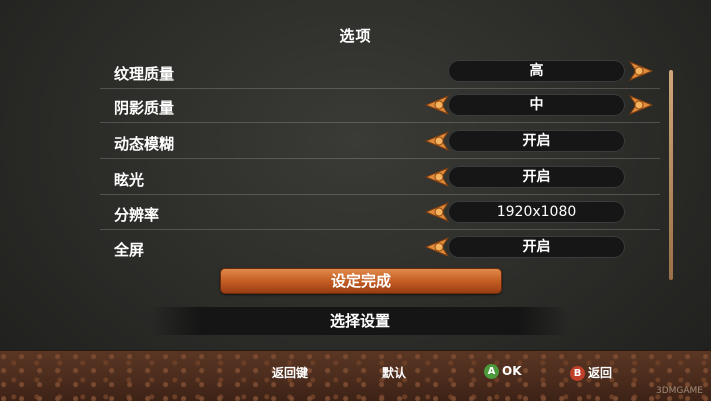  What do you see at coordinates (536, 105) in the screenshot?
I see `option-value: 中` at bounding box center [536, 105].